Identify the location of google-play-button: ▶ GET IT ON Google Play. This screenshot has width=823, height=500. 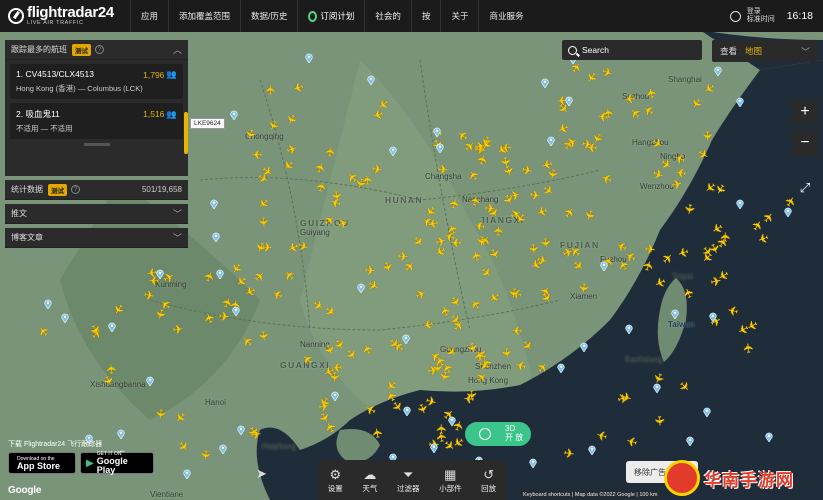
(117, 463).